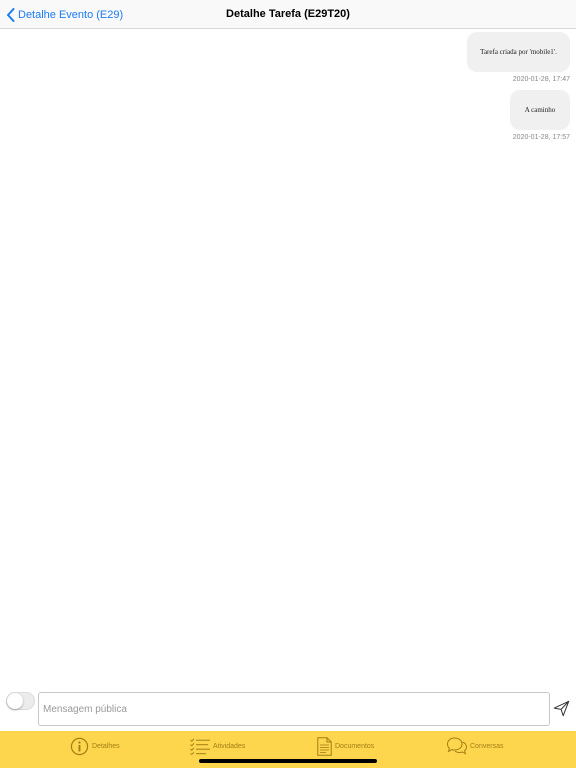 The width and height of the screenshot is (576, 768). What do you see at coordinates (288, 761) in the screenshot?
I see `home-indicator` at bounding box center [288, 761].